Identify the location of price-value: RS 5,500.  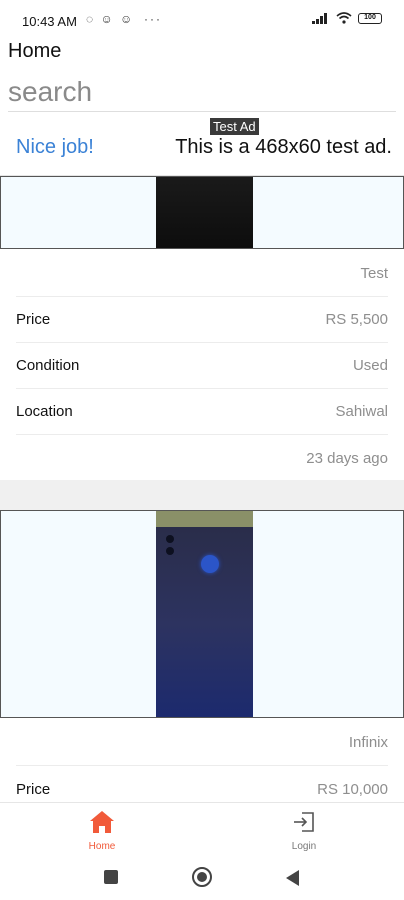
(356, 319).